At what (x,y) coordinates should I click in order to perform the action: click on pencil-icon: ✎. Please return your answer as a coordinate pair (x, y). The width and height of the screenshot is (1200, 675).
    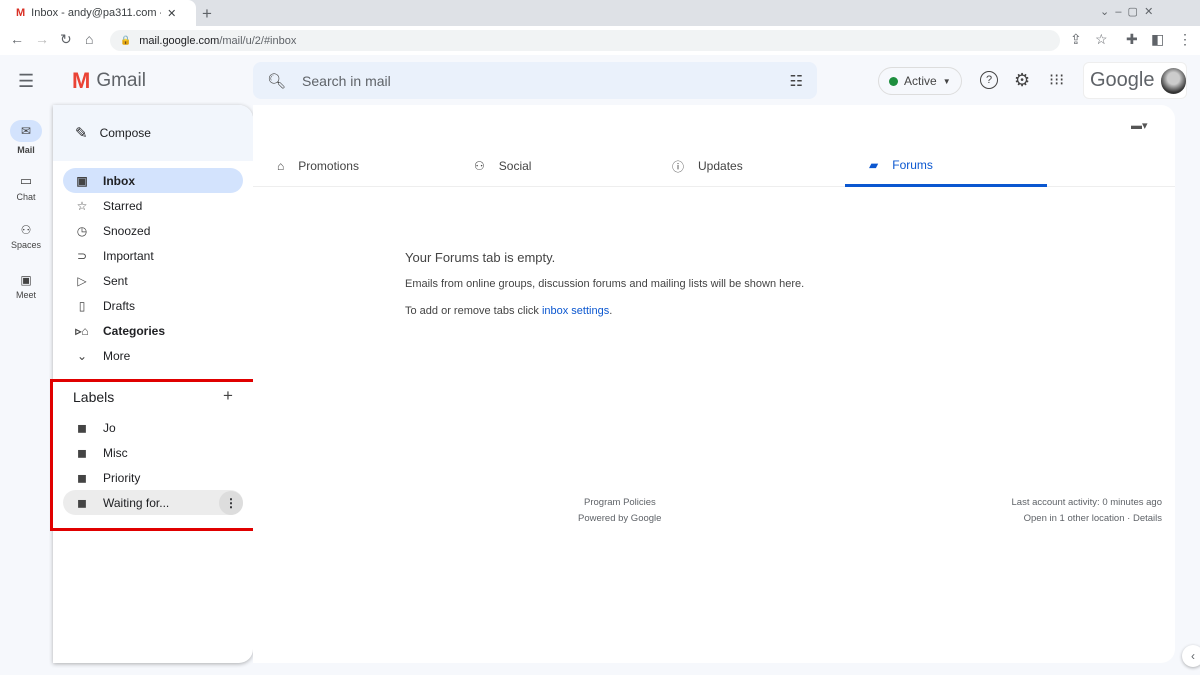
    Looking at the image, I should click on (81, 133).